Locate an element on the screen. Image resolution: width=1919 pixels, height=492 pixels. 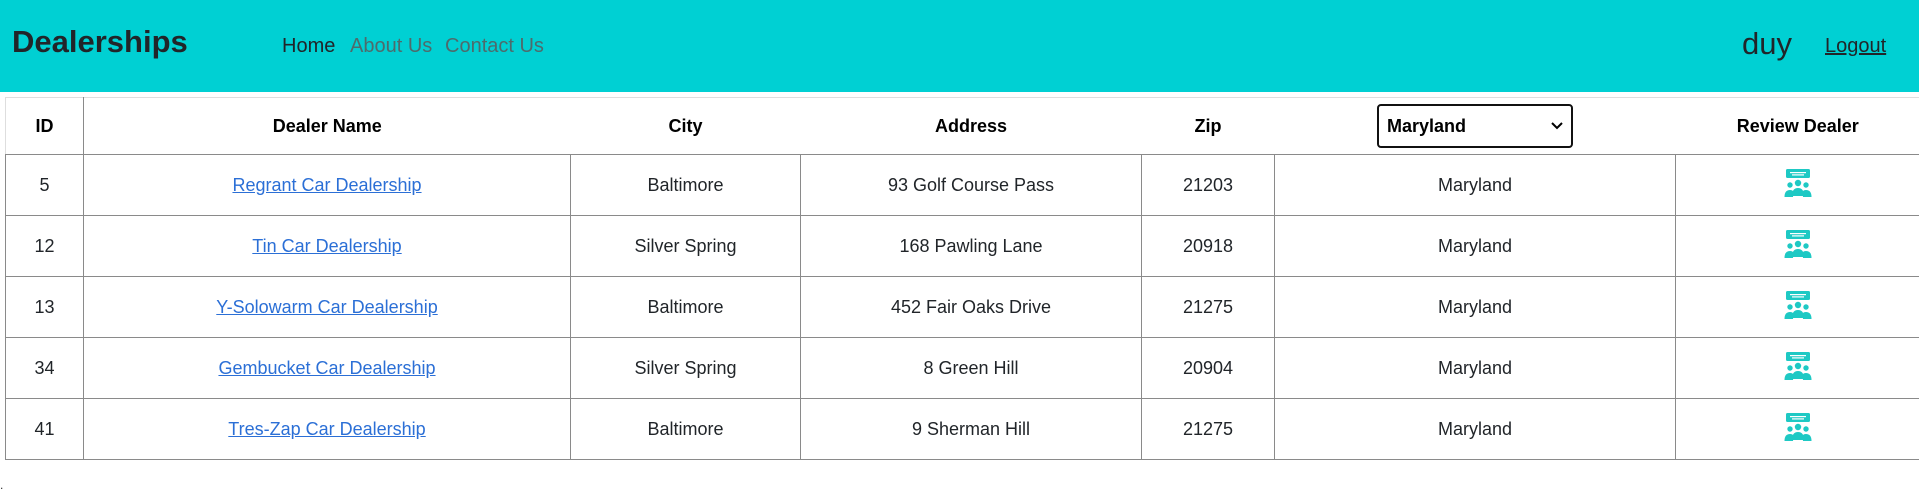
cell-id: 41 is located at coordinates (45, 429).